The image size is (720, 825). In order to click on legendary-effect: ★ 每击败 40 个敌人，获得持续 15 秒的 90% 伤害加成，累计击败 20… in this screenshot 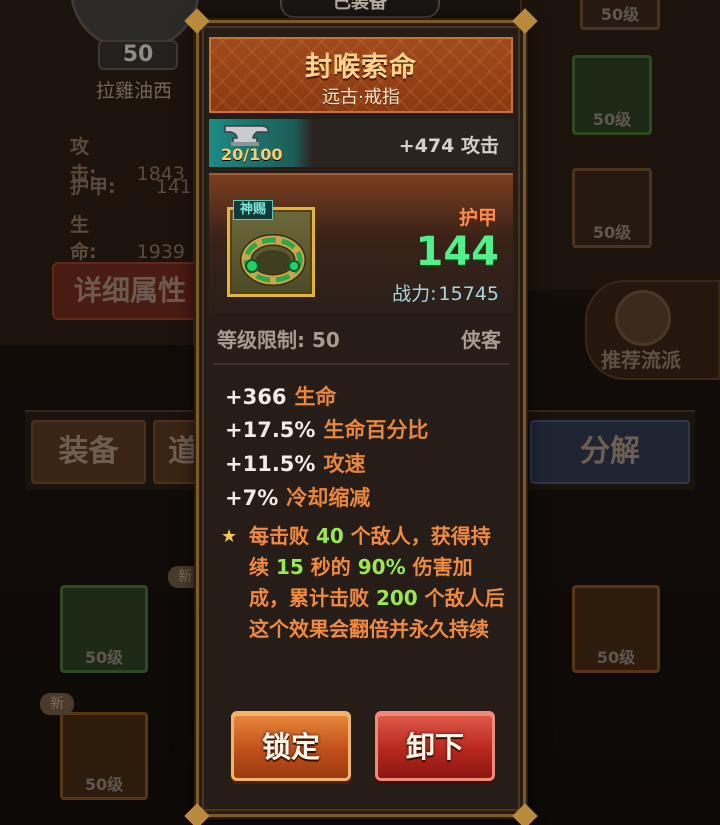, I will do `click(364, 583)`.